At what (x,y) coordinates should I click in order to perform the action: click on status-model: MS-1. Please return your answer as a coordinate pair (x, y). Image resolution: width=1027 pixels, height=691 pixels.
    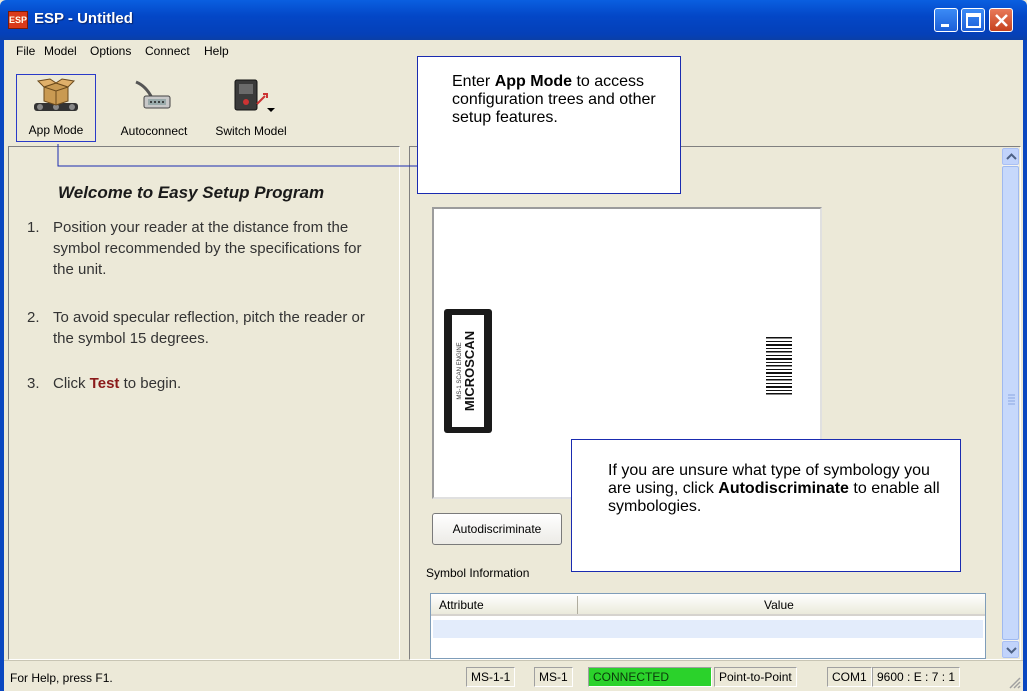
    Looking at the image, I should click on (553, 677).